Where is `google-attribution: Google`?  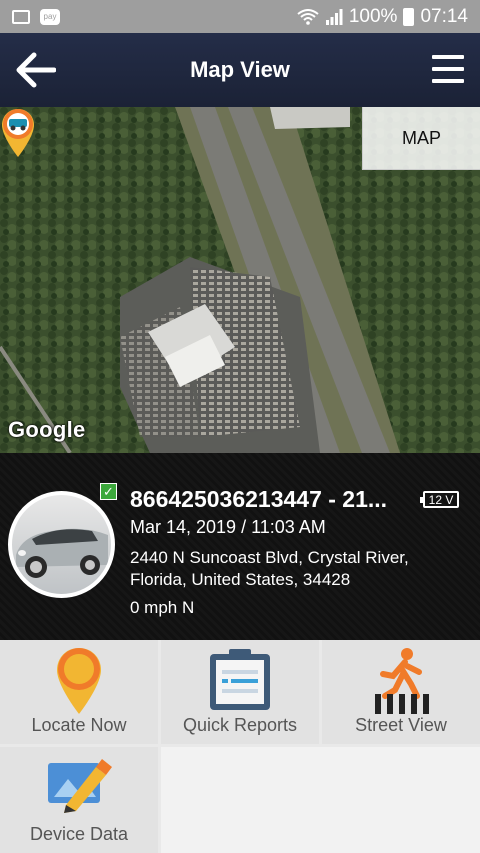
google-attribution: Google is located at coordinates (47, 429).